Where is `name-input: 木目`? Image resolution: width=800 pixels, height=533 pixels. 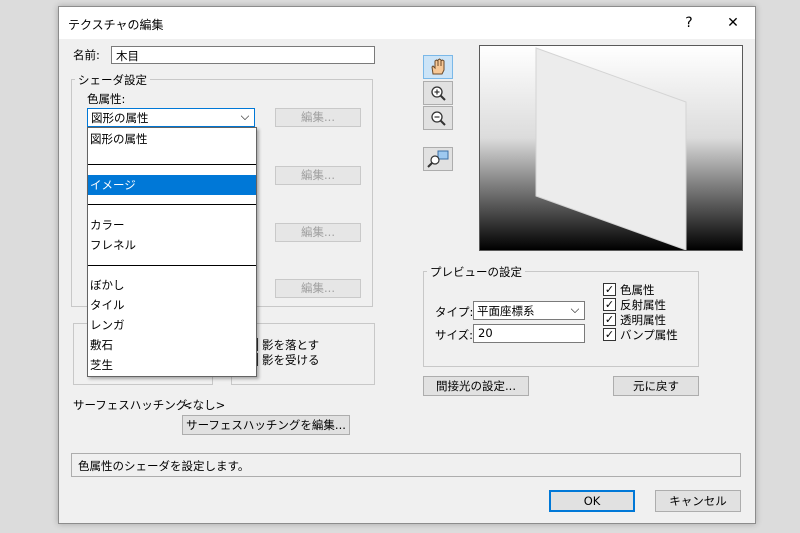 name-input: 木目 is located at coordinates (243, 55).